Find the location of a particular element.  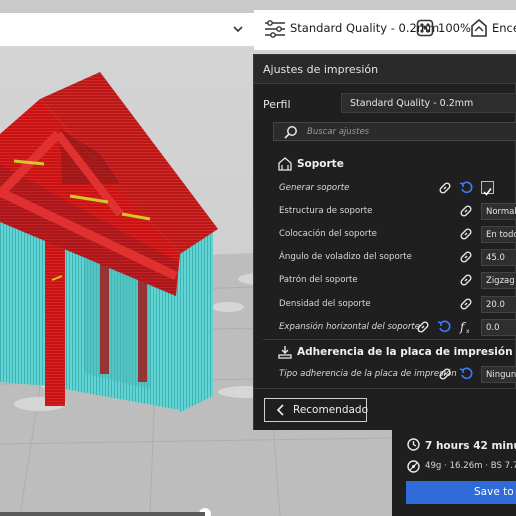

search-icon is located at coordinates (290, 132).